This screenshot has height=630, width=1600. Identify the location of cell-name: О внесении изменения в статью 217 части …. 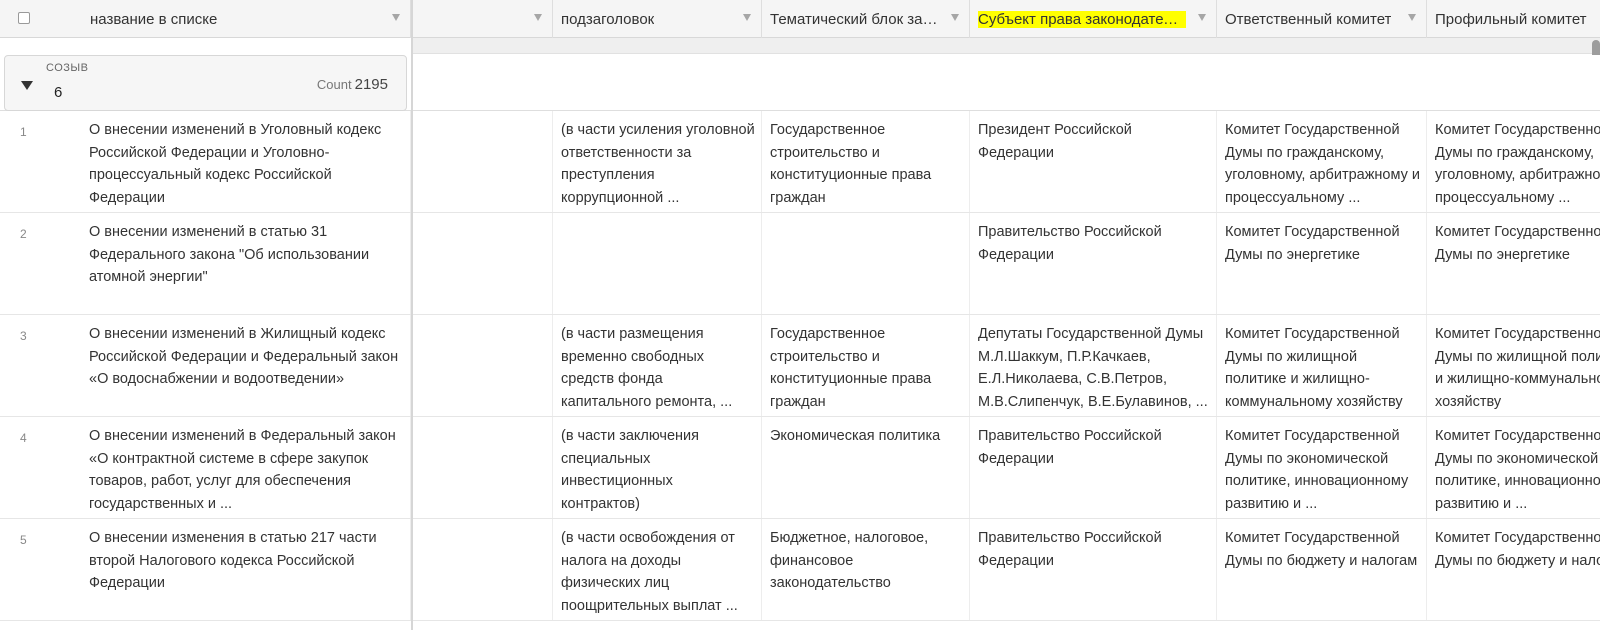
(250, 569).